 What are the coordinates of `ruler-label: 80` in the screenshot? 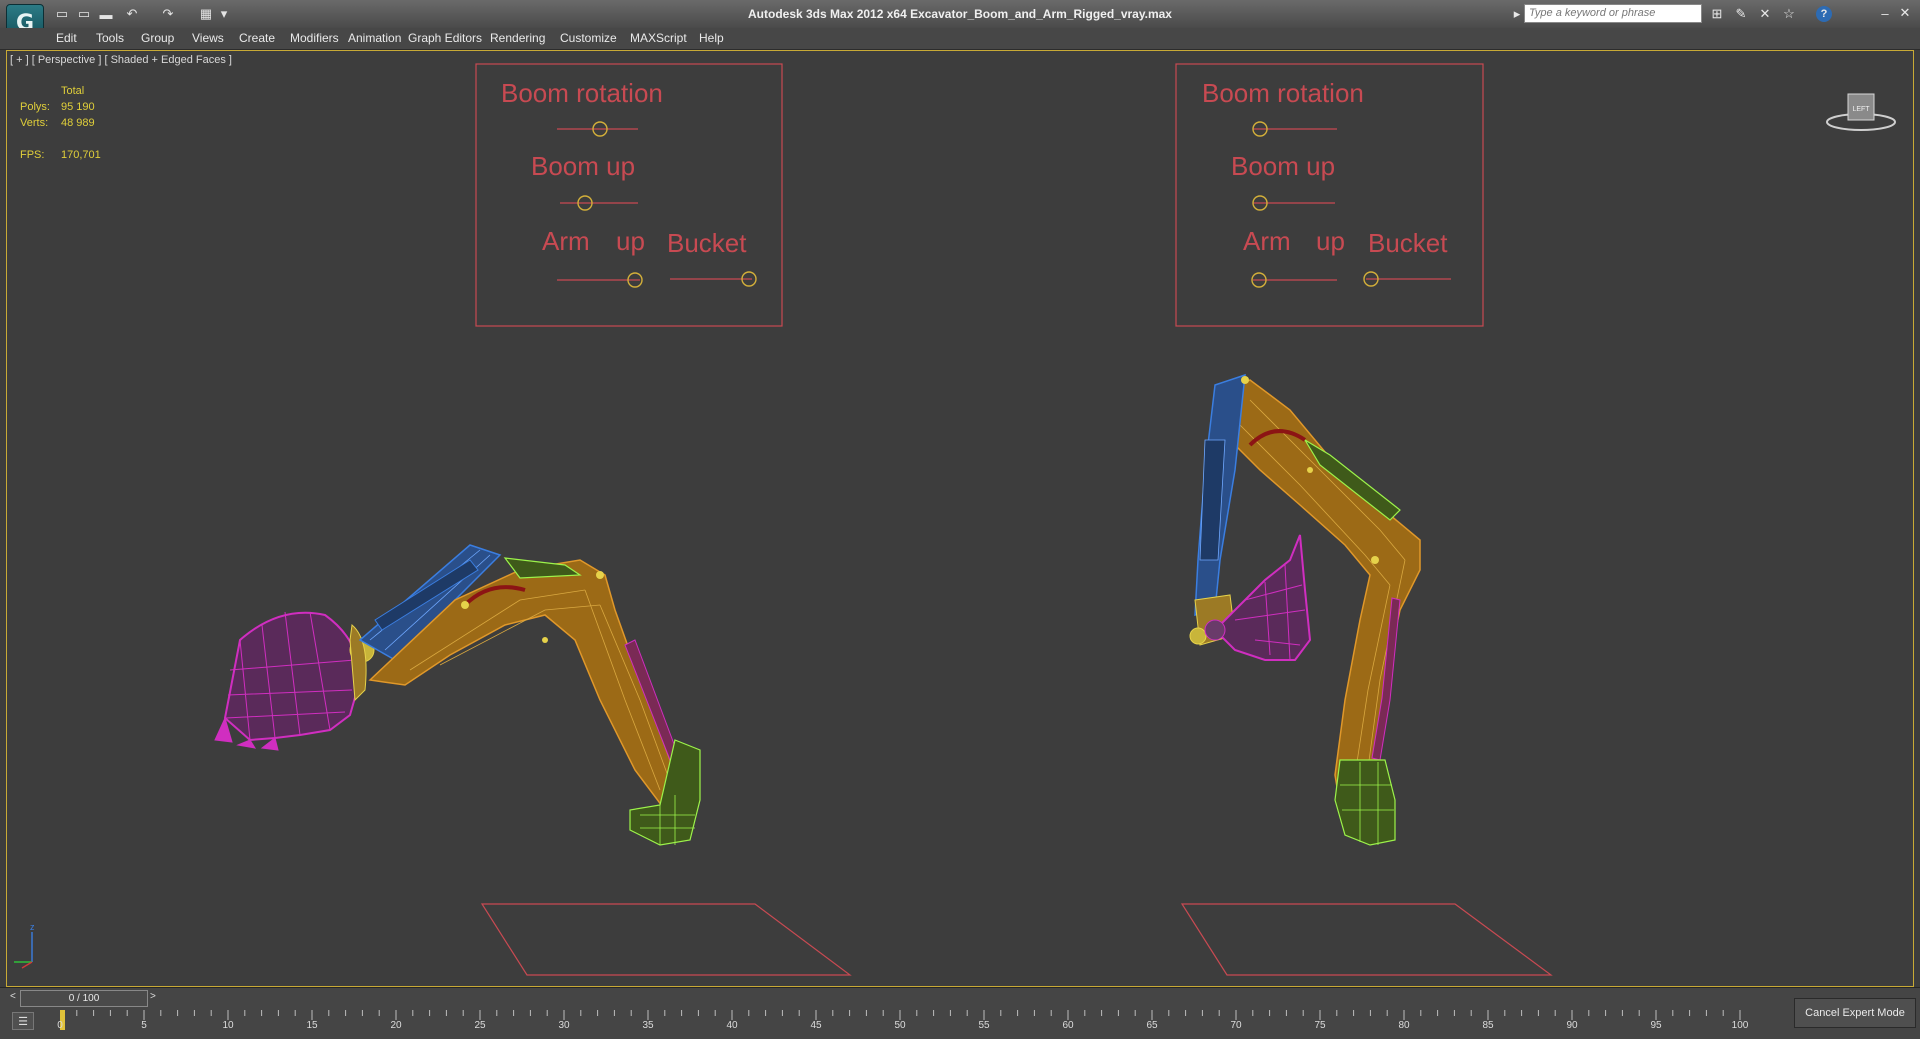 It's located at (1404, 1025).